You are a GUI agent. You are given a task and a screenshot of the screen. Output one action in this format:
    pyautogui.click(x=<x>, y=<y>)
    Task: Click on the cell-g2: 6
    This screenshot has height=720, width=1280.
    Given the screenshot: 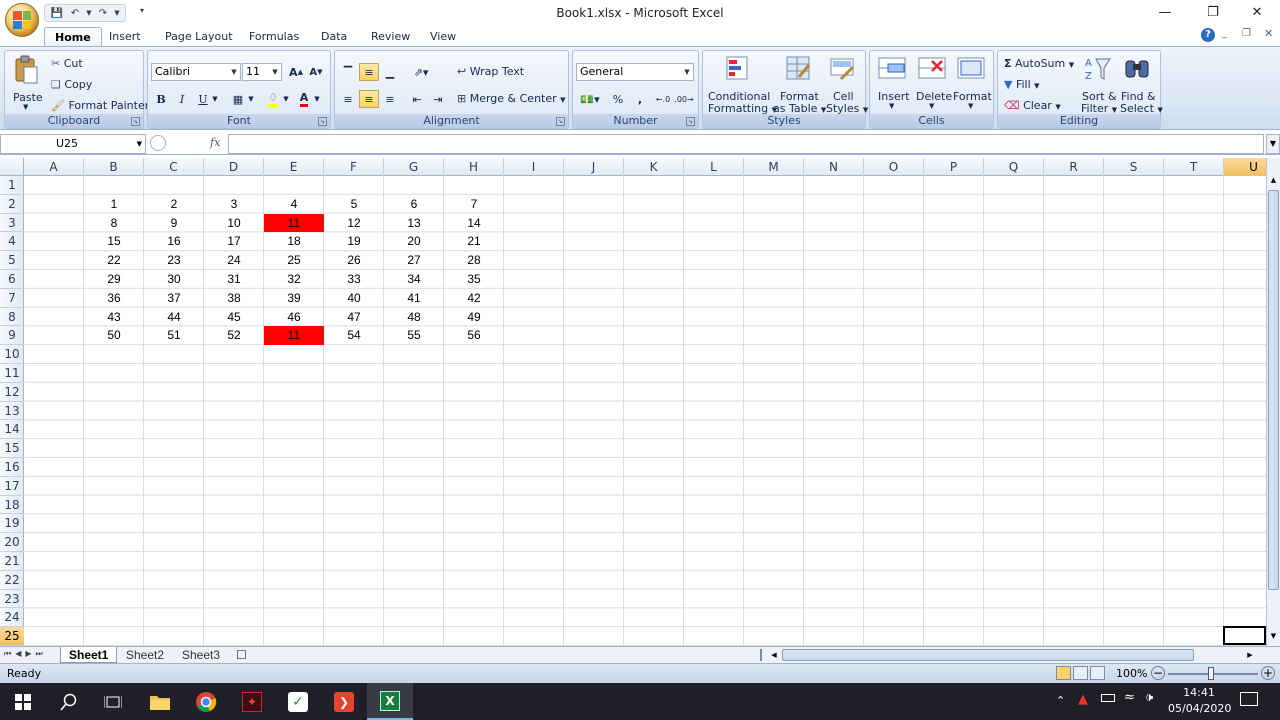 What is the action you would take?
    pyautogui.click(x=414, y=204)
    